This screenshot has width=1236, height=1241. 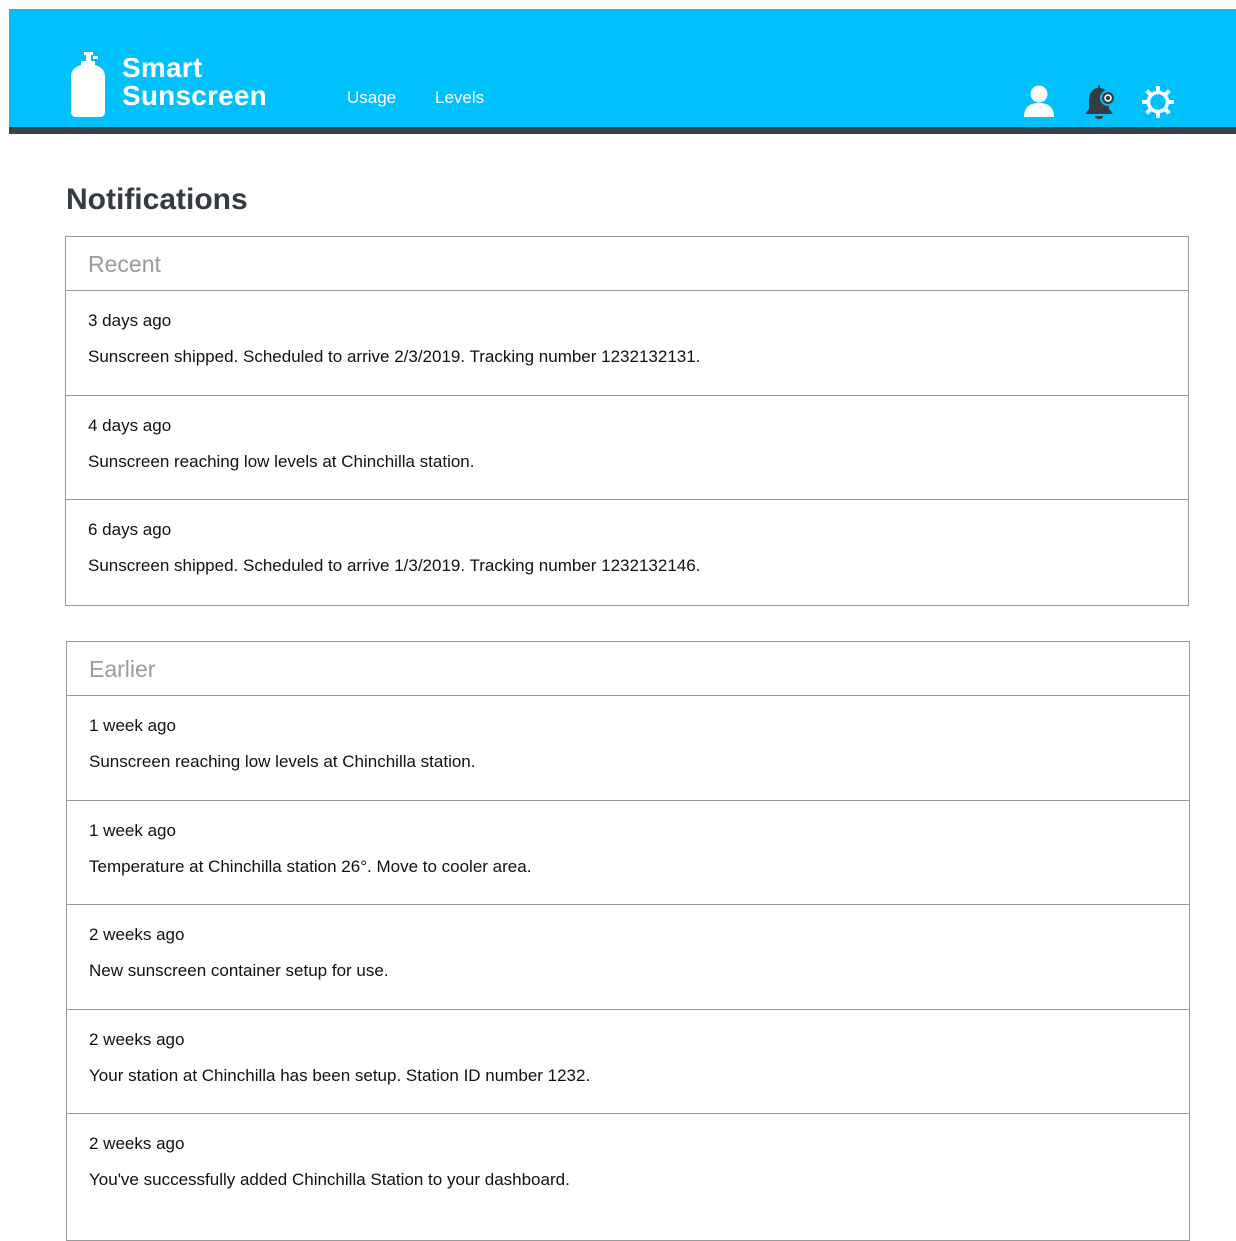 What do you see at coordinates (627, 264) in the screenshot?
I see `section-header-recent: Recent` at bounding box center [627, 264].